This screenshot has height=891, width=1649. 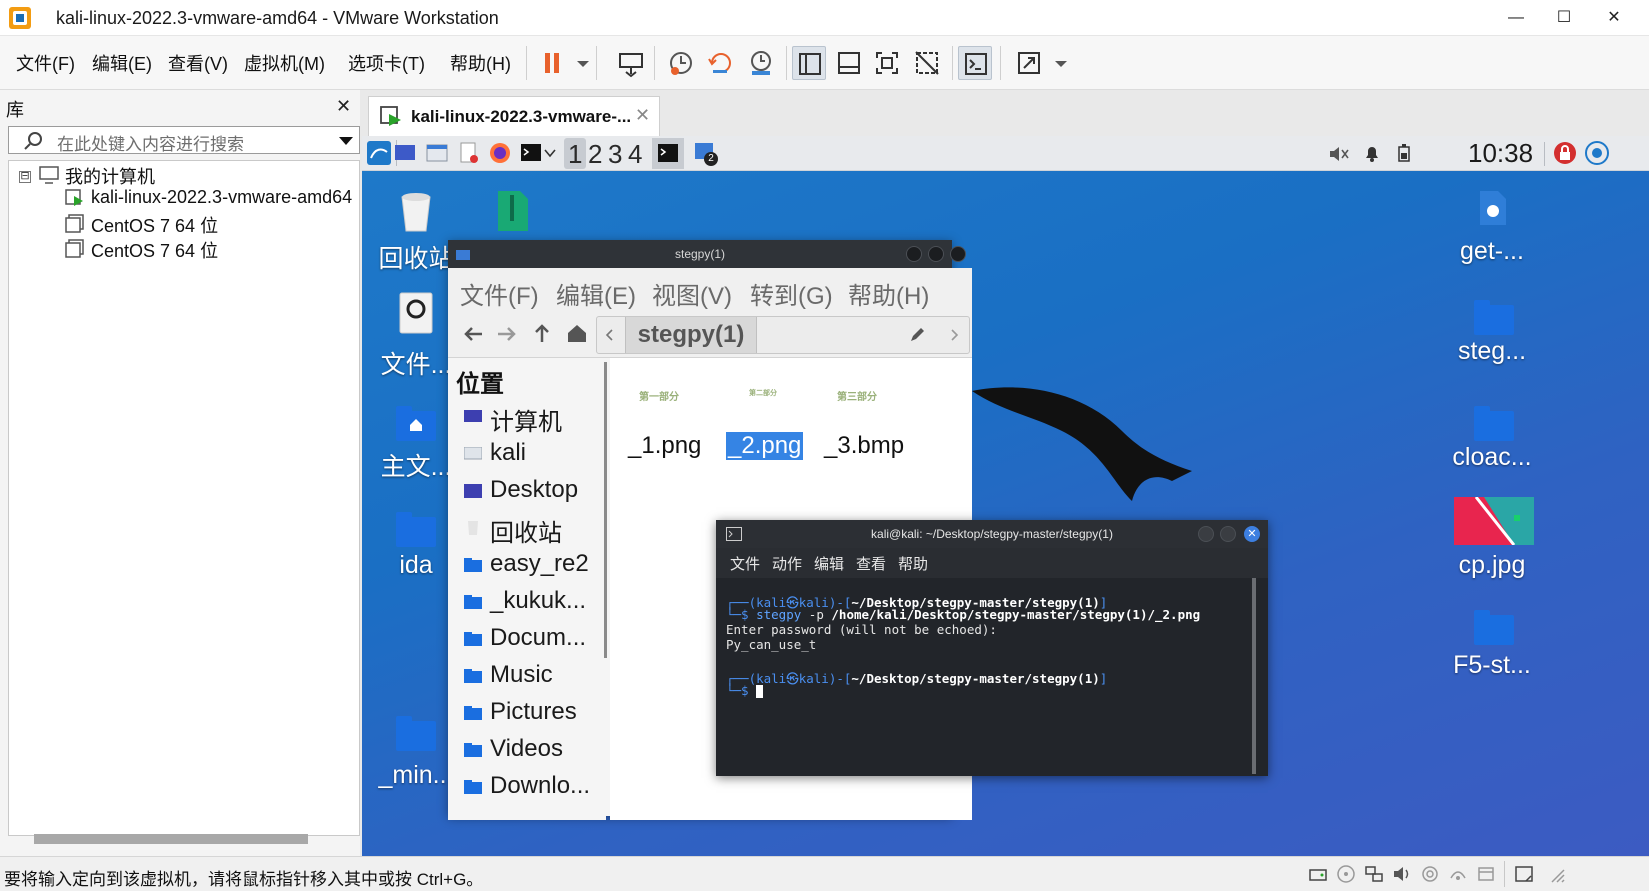 What do you see at coordinates (379, 153) in the screenshot?
I see `kali-menu-icon` at bounding box center [379, 153].